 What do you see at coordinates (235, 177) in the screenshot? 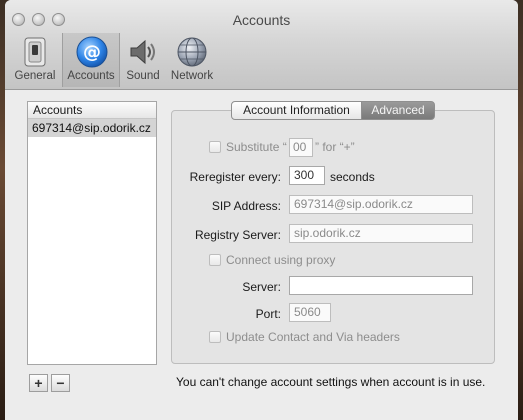
I see `reregister-label: Reregister every:` at bounding box center [235, 177].